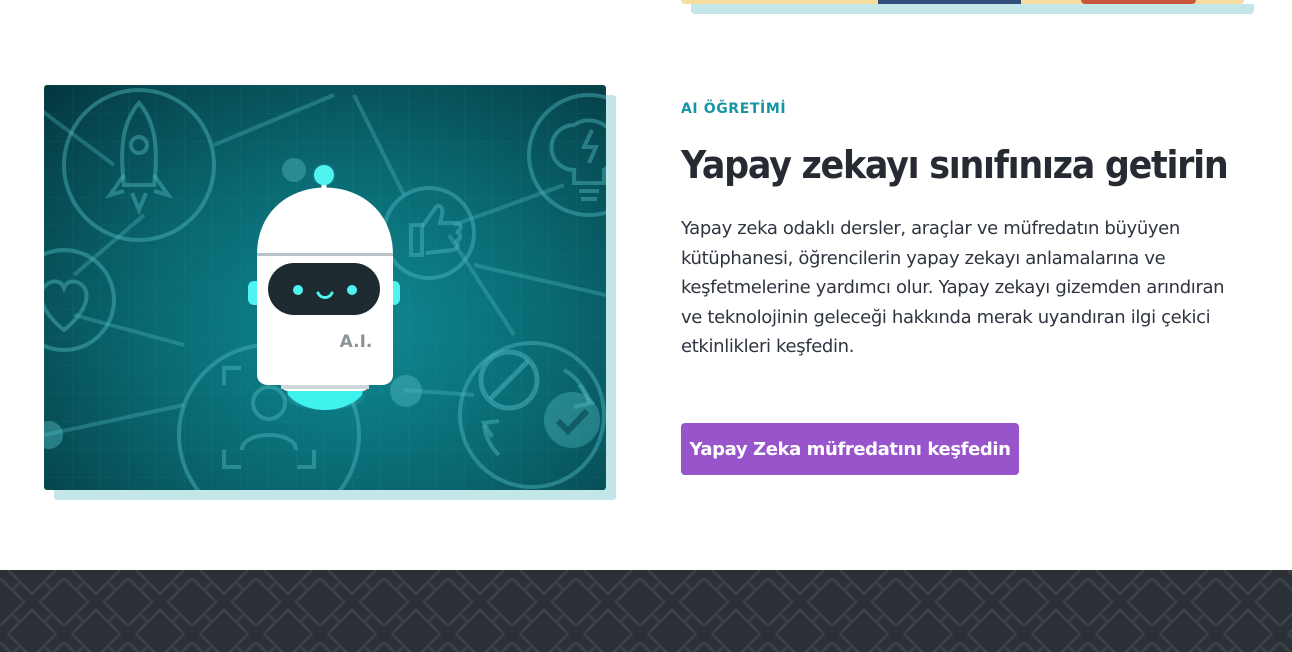  I want to click on section-title: Yapay zekayı sınıfınıza getirin, so click(955, 165).